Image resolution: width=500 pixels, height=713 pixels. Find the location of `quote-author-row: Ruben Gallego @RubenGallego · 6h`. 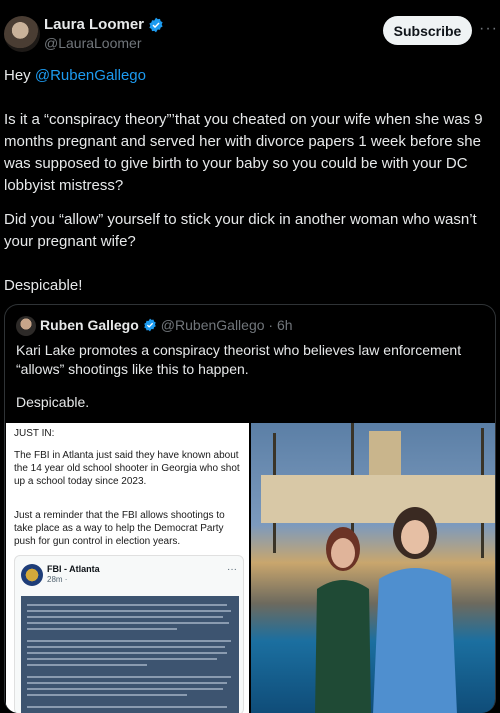

quote-author-row: Ruben Gallego @RubenGallego · 6h is located at coordinates (166, 325).